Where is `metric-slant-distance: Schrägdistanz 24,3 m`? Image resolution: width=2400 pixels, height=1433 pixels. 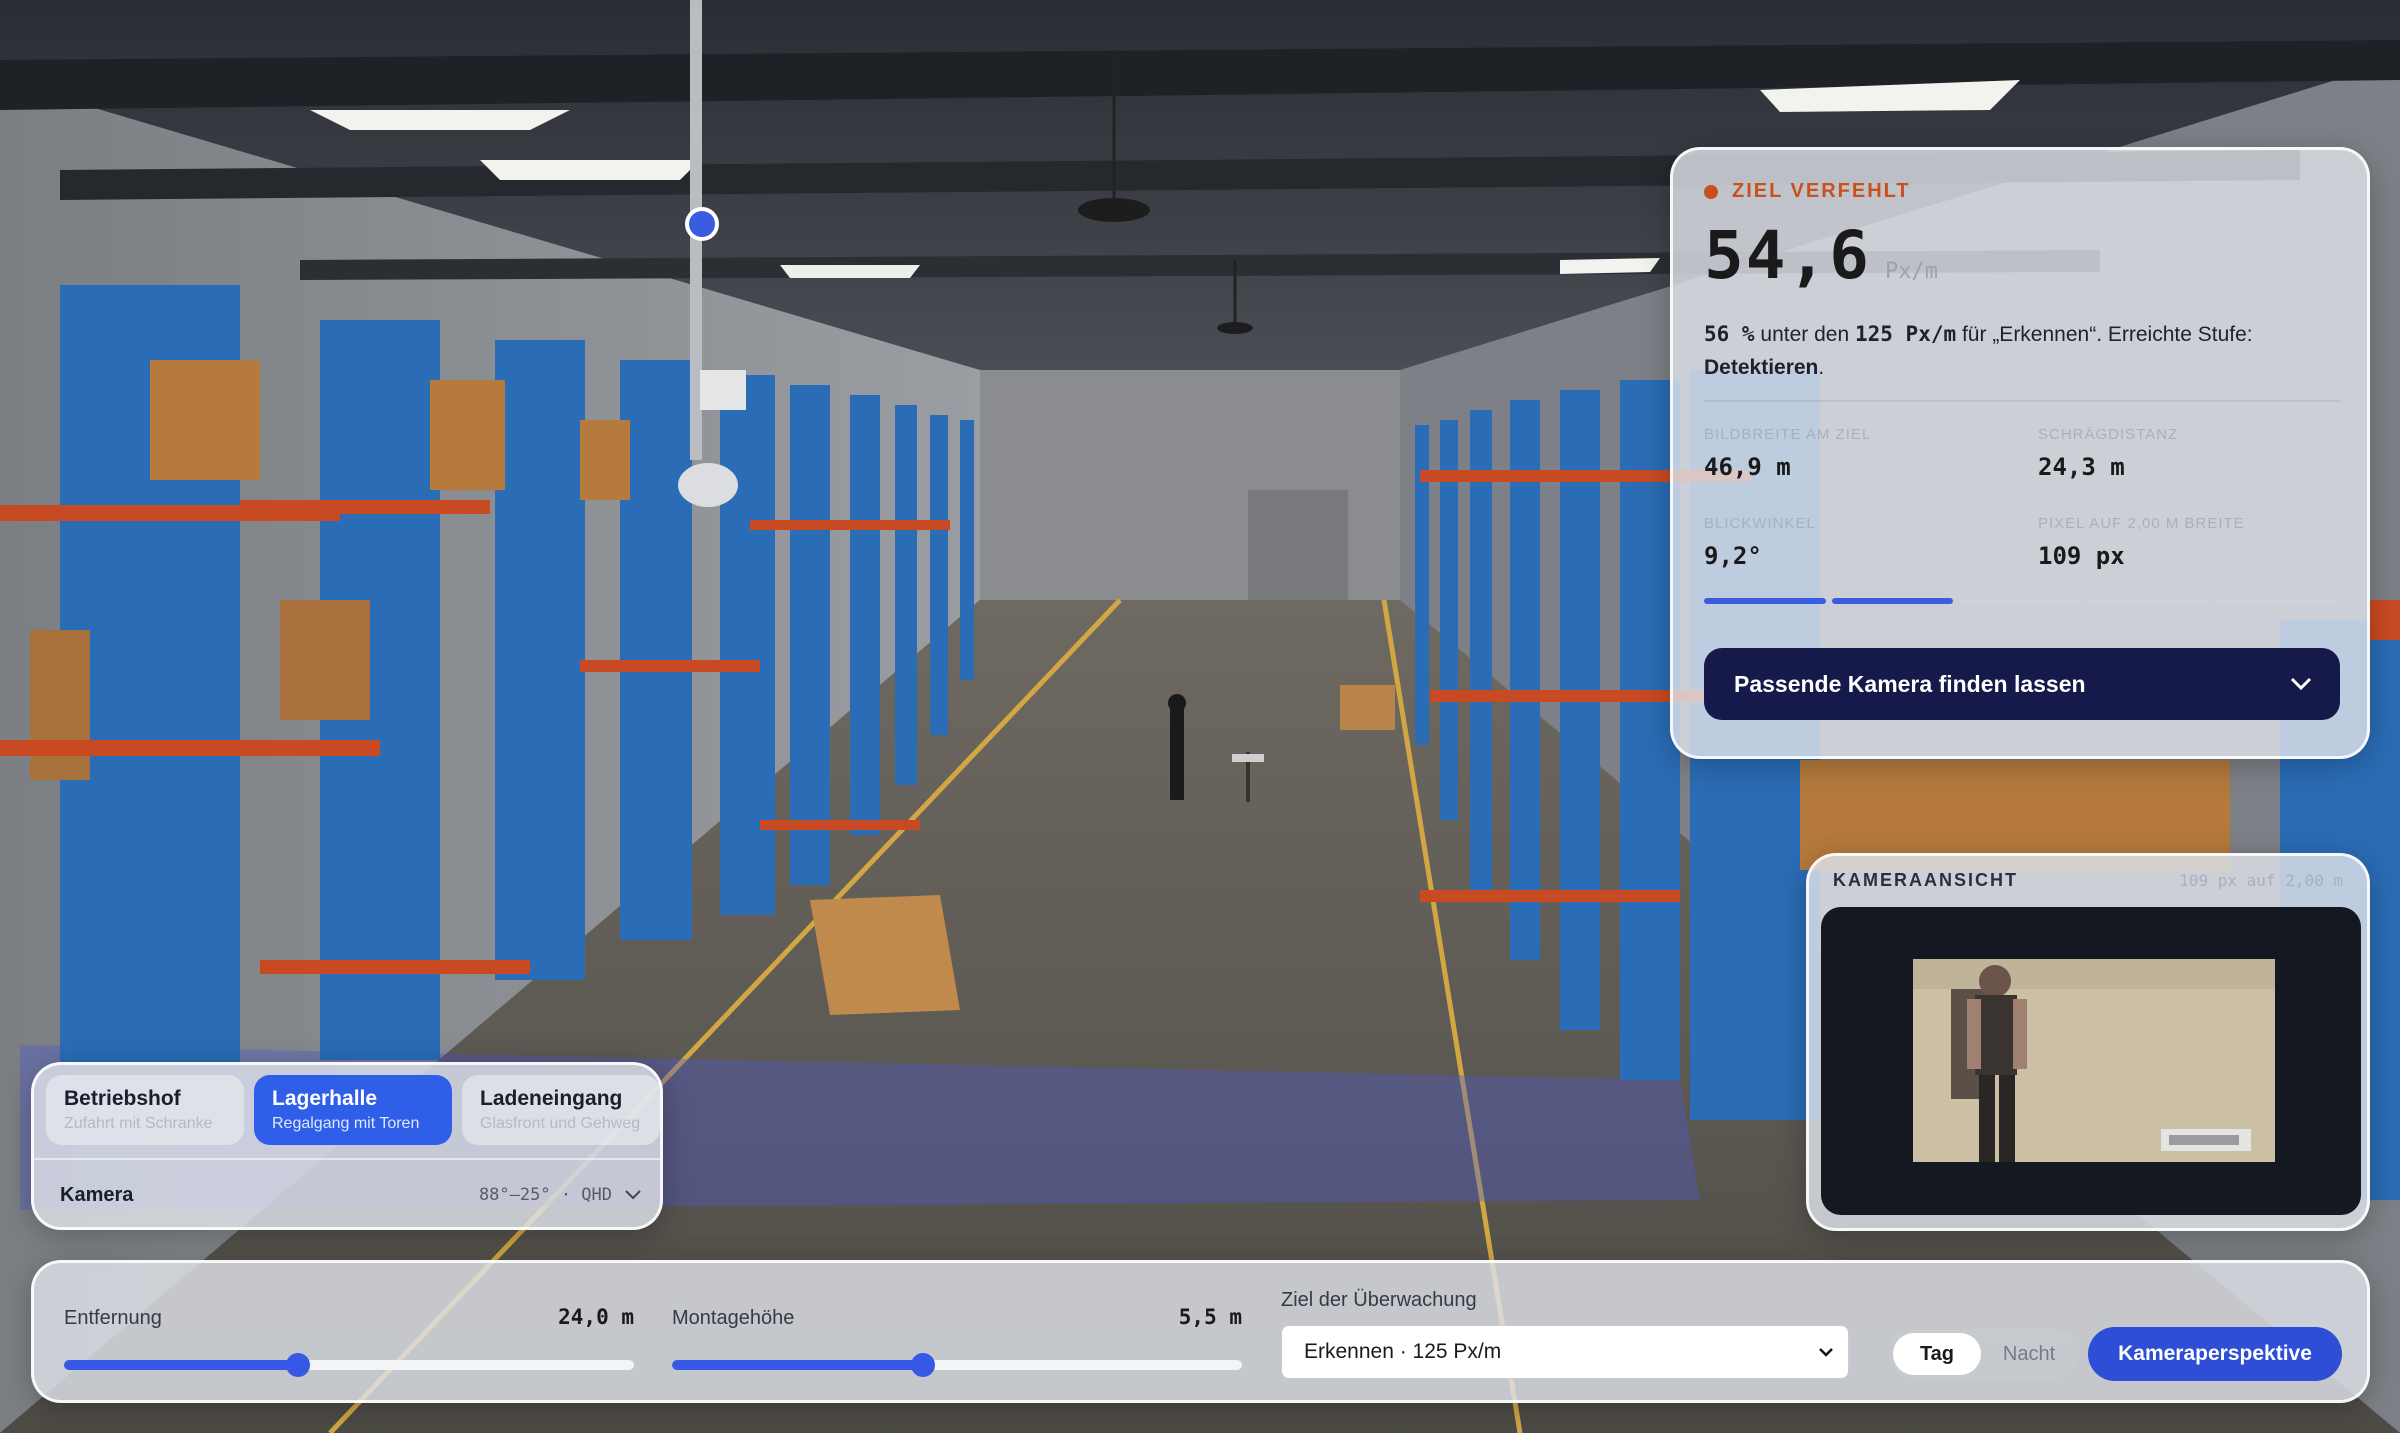 metric-slant-distance: Schrägdistanz 24,3 m is located at coordinates (2188, 453).